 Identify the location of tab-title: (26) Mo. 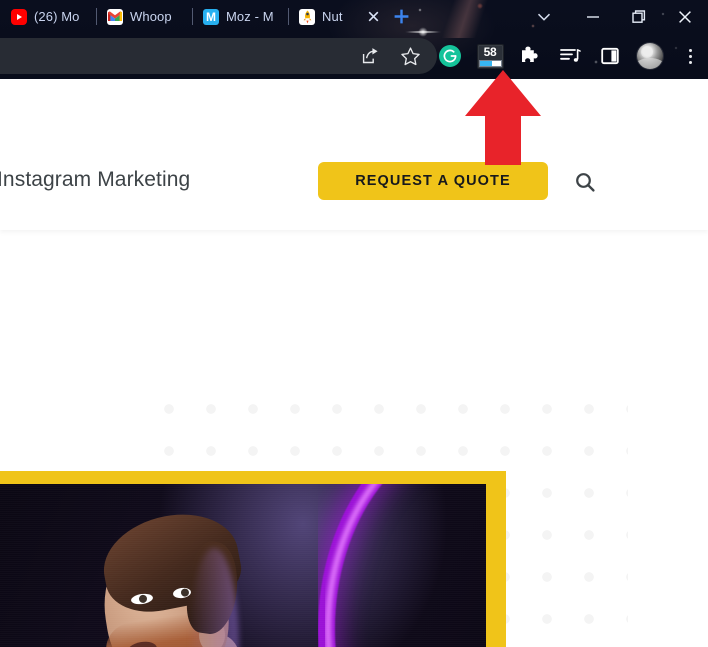
(57, 16).